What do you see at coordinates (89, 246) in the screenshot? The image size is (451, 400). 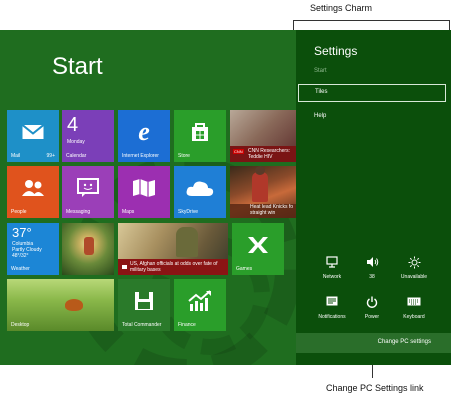 I see `photo-figure` at bounding box center [89, 246].